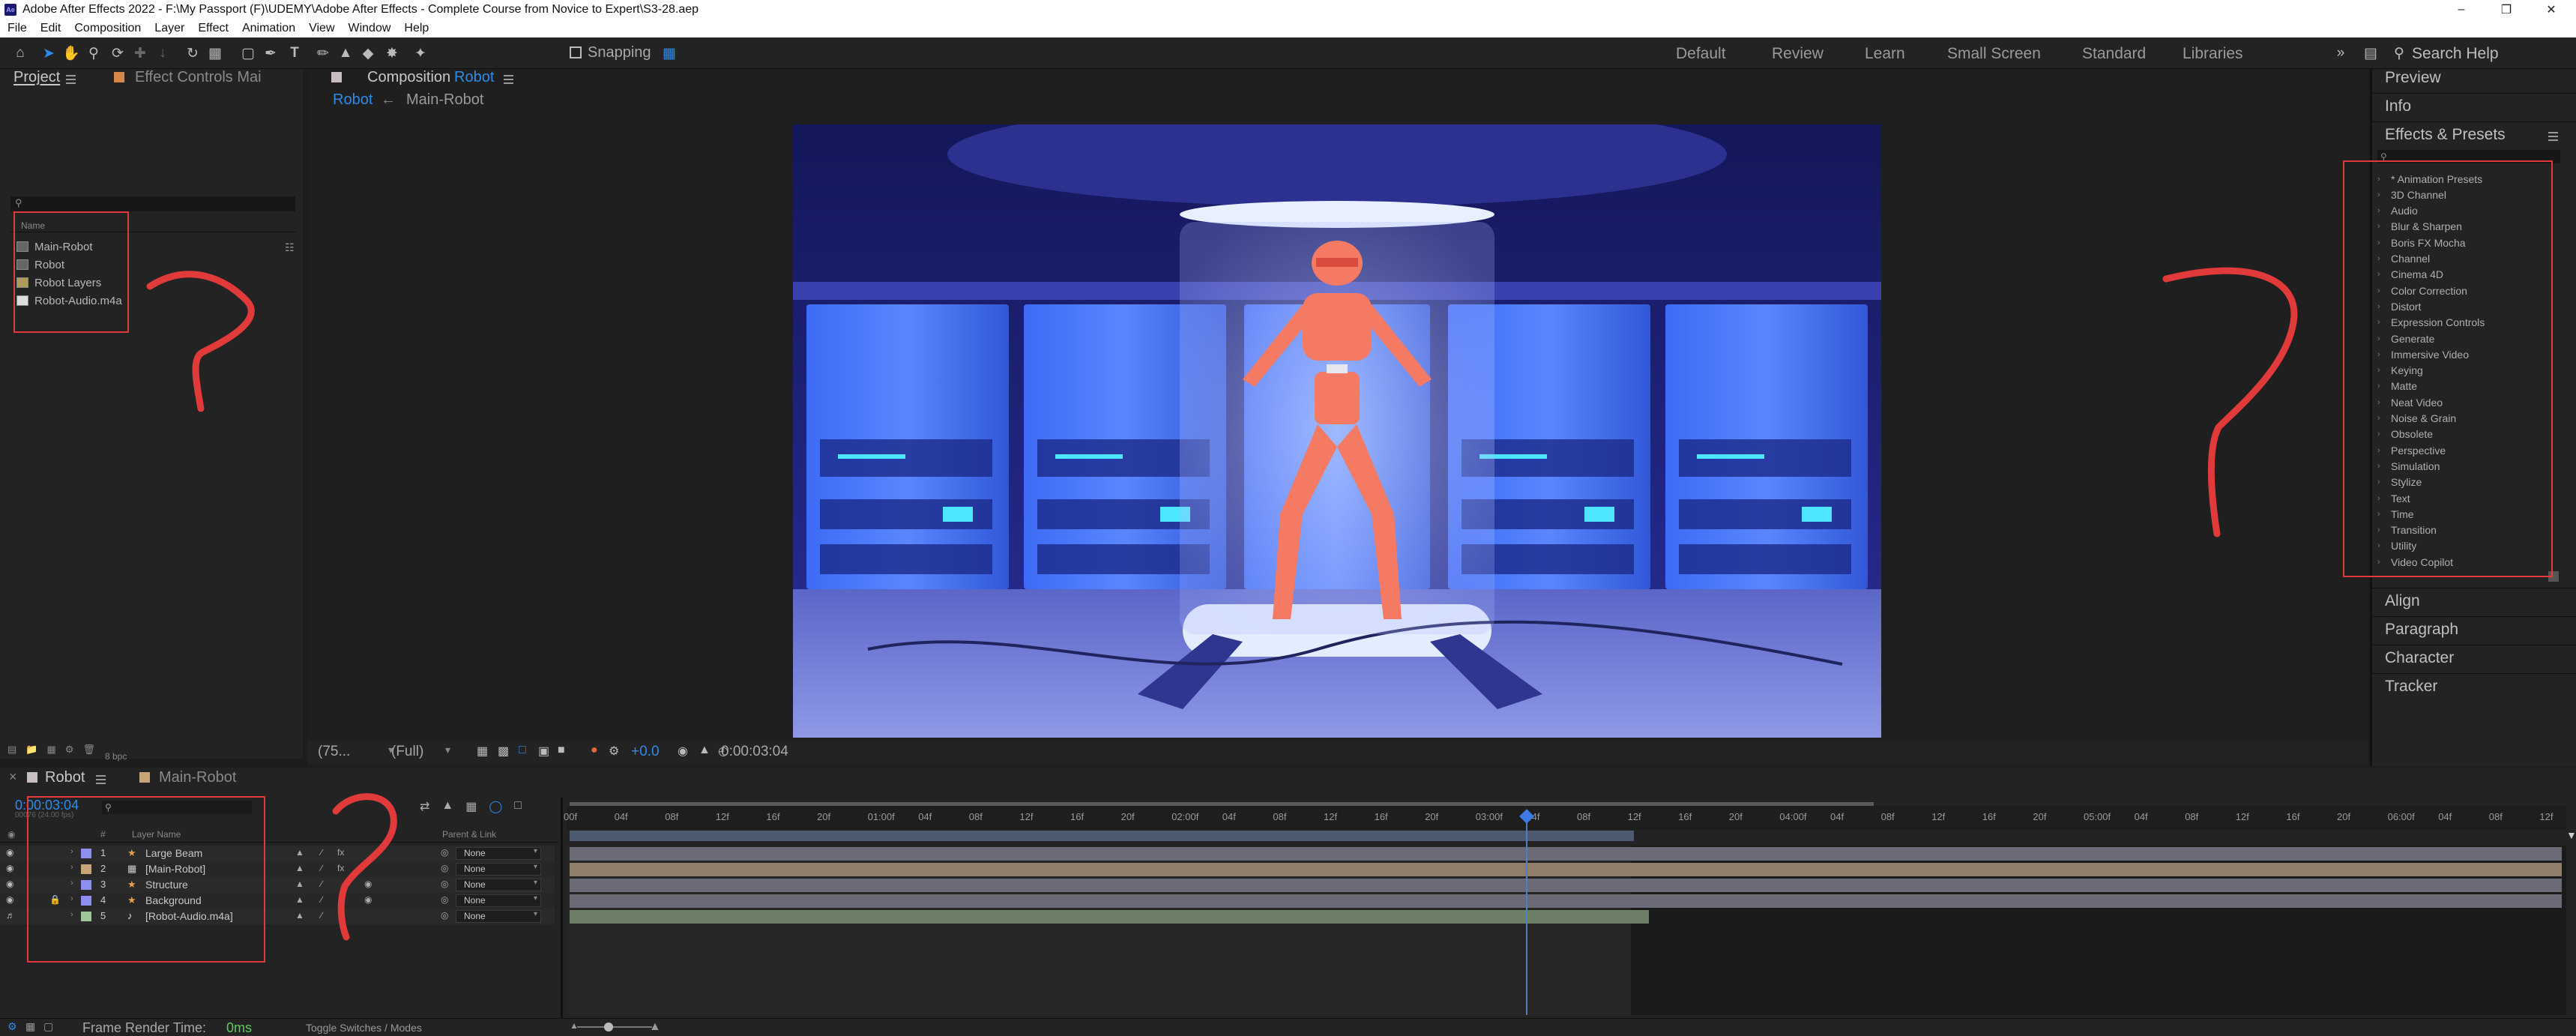  I want to click on tab-robot: Robot, so click(65, 777).